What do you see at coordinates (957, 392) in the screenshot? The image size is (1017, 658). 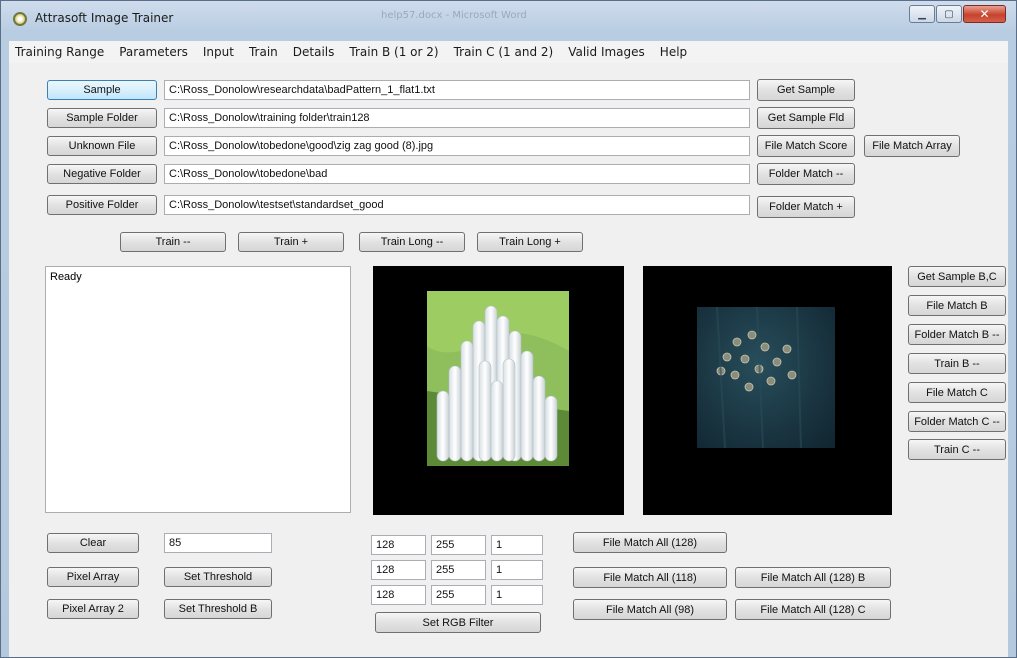 I see `file-match-c-button: File Match C` at bounding box center [957, 392].